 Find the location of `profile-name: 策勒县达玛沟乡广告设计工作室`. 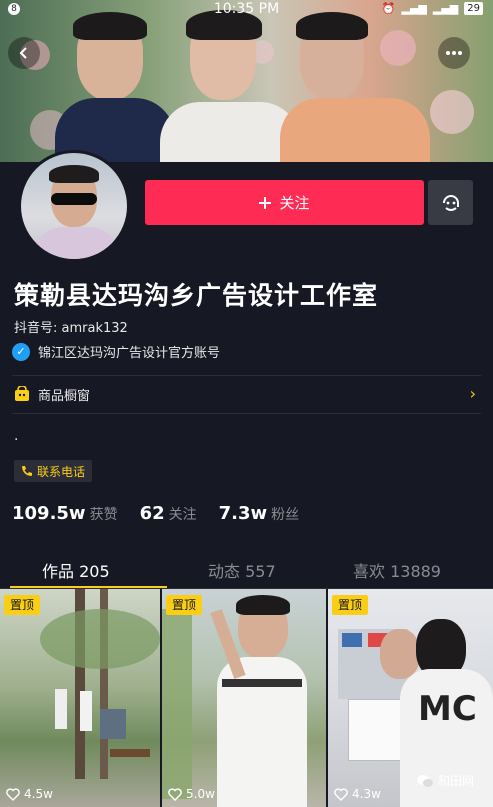

profile-name: 策勒县达玛沟乡广告设计工作室 is located at coordinates (196, 295).